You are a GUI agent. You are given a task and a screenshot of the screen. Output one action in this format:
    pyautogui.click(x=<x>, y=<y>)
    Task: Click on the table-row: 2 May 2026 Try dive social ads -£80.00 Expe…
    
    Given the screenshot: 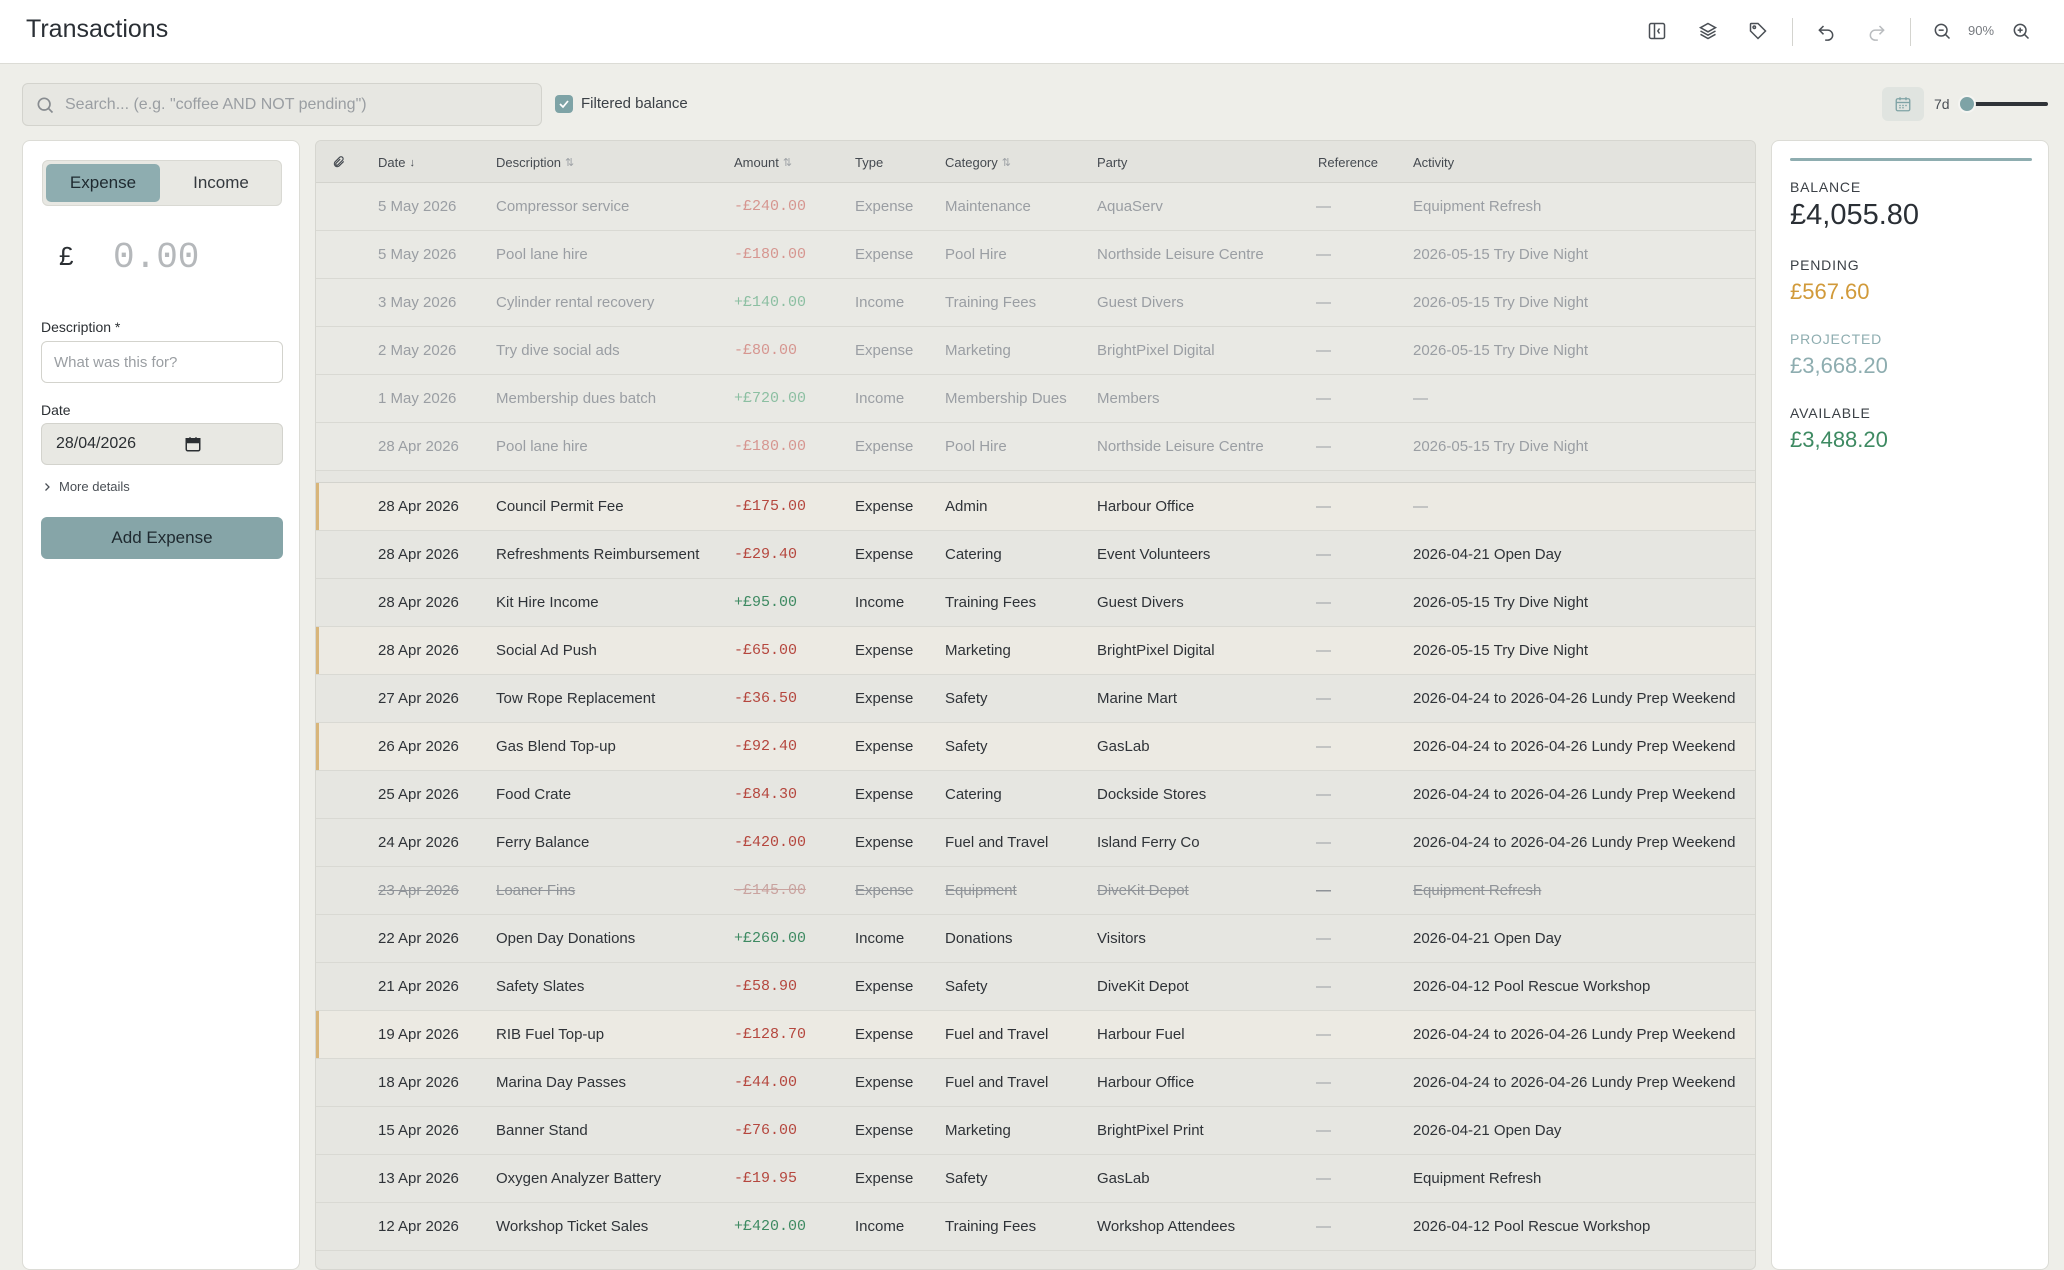 What is the action you would take?
    pyautogui.click(x=1035, y=351)
    